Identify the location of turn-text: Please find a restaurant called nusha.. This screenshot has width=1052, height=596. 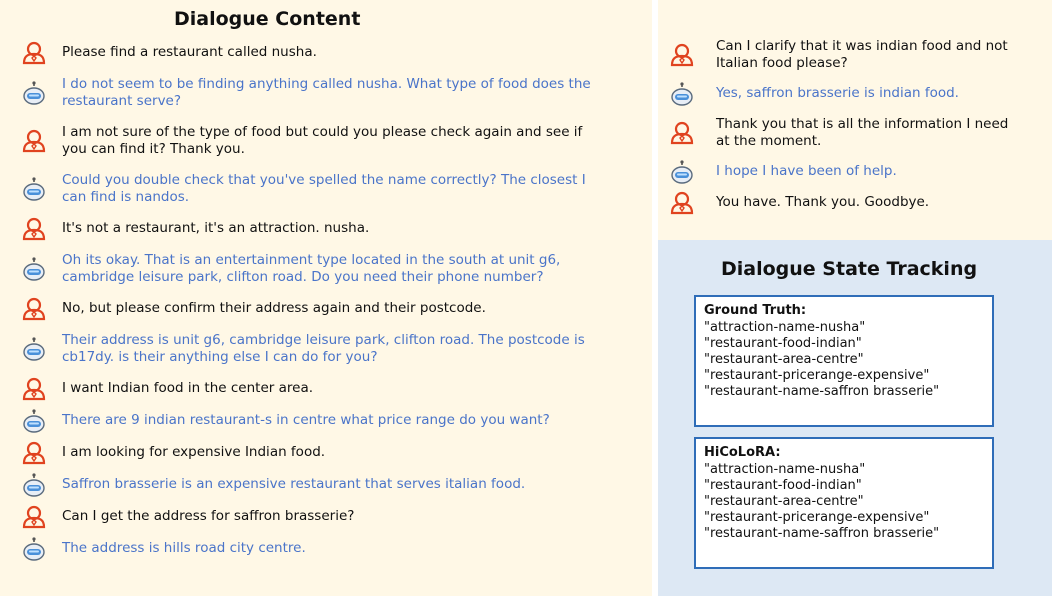
(189, 52).